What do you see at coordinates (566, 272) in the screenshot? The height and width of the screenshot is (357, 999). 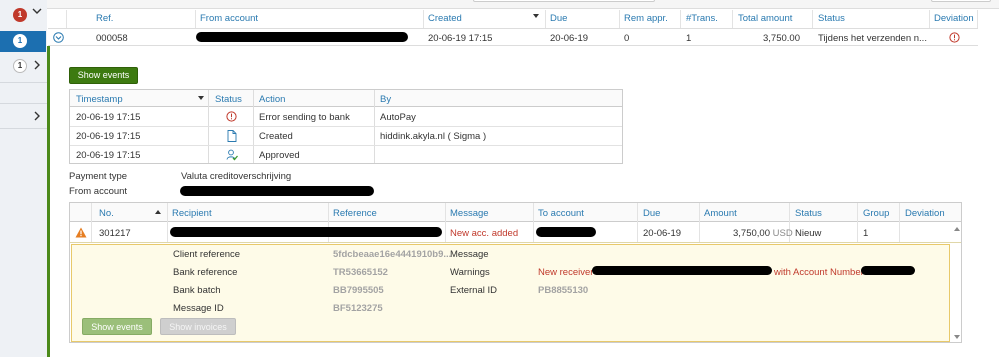 I see `warnings-prefix: New receiver` at bounding box center [566, 272].